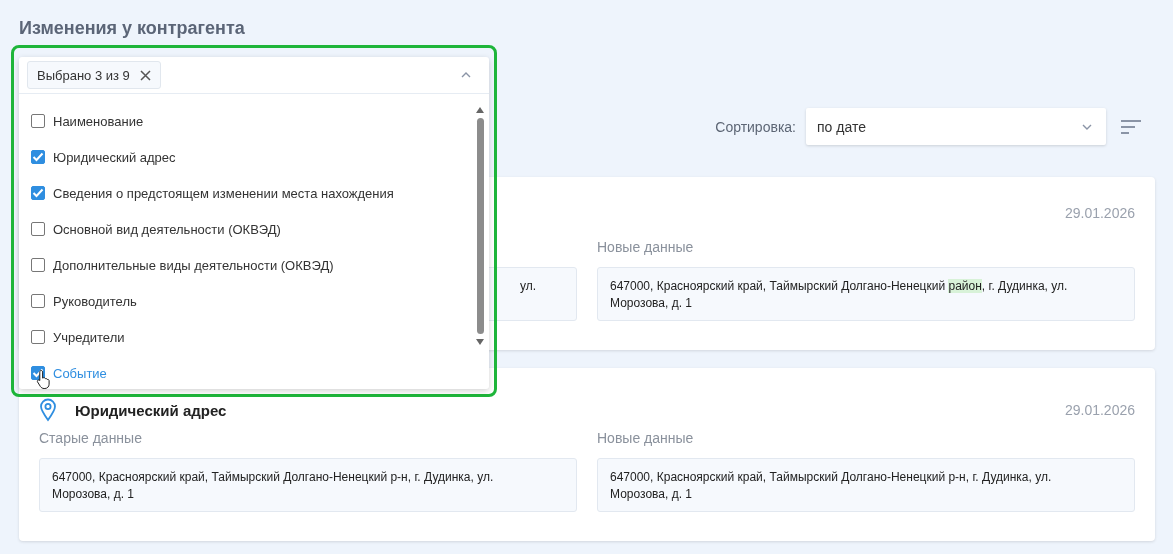 This screenshot has height=554, width=1173. Describe the element at coordinates (91, 439) in the screenshot. I see `old-data-label: Старые данные` at that location.